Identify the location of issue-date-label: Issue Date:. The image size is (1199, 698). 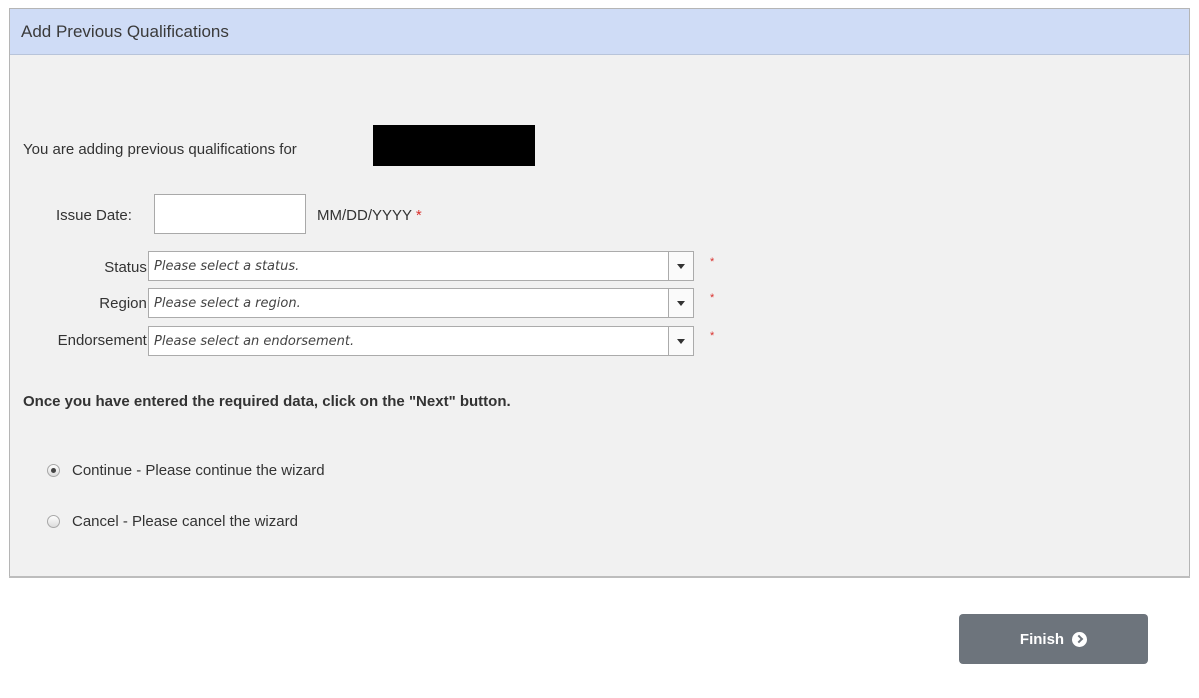
(94, 215).